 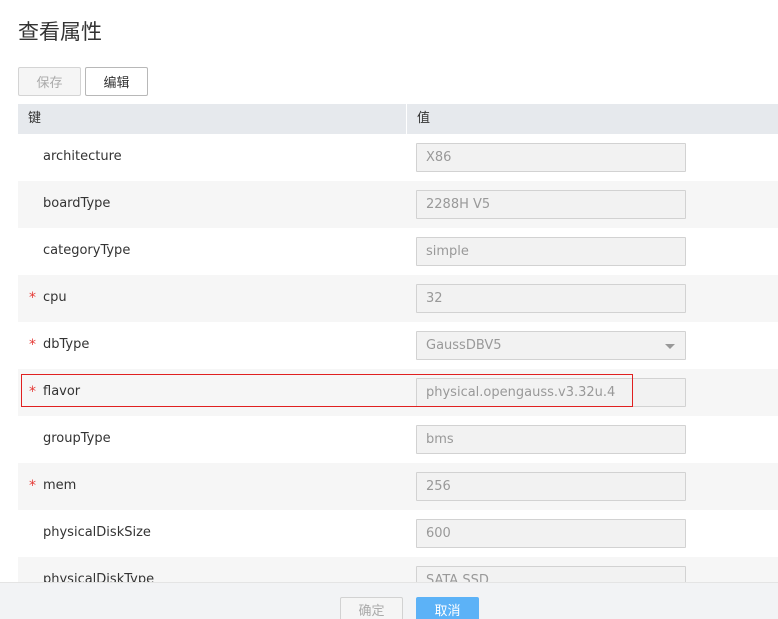 I want to click on chevron-down-icon, so click(x=670, y=346).